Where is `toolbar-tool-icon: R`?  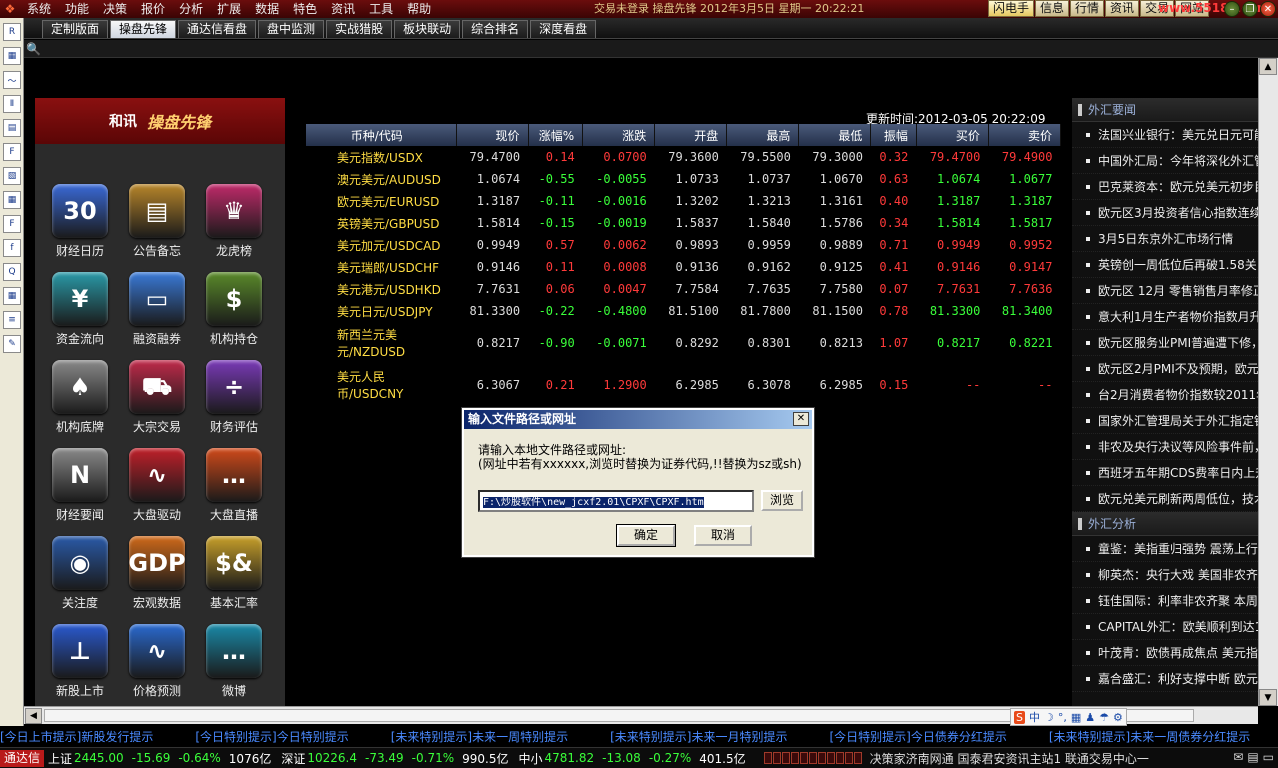
toolbar-tool-icon: R is located at coordinates (12, 32).